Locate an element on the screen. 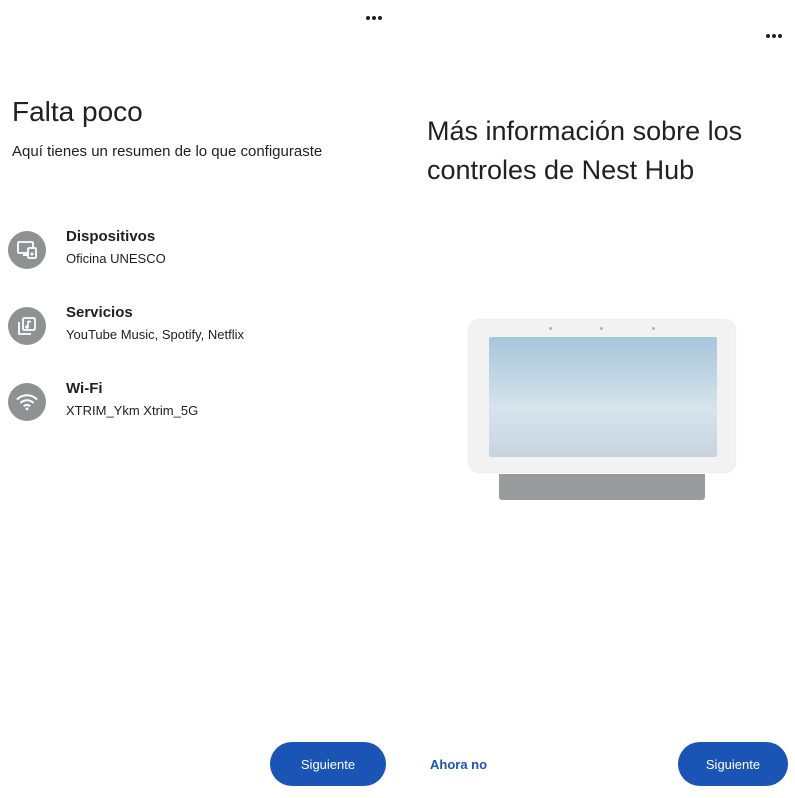 The image size is (795, 798). nest-hub-image is located at coordinates (602, 411).